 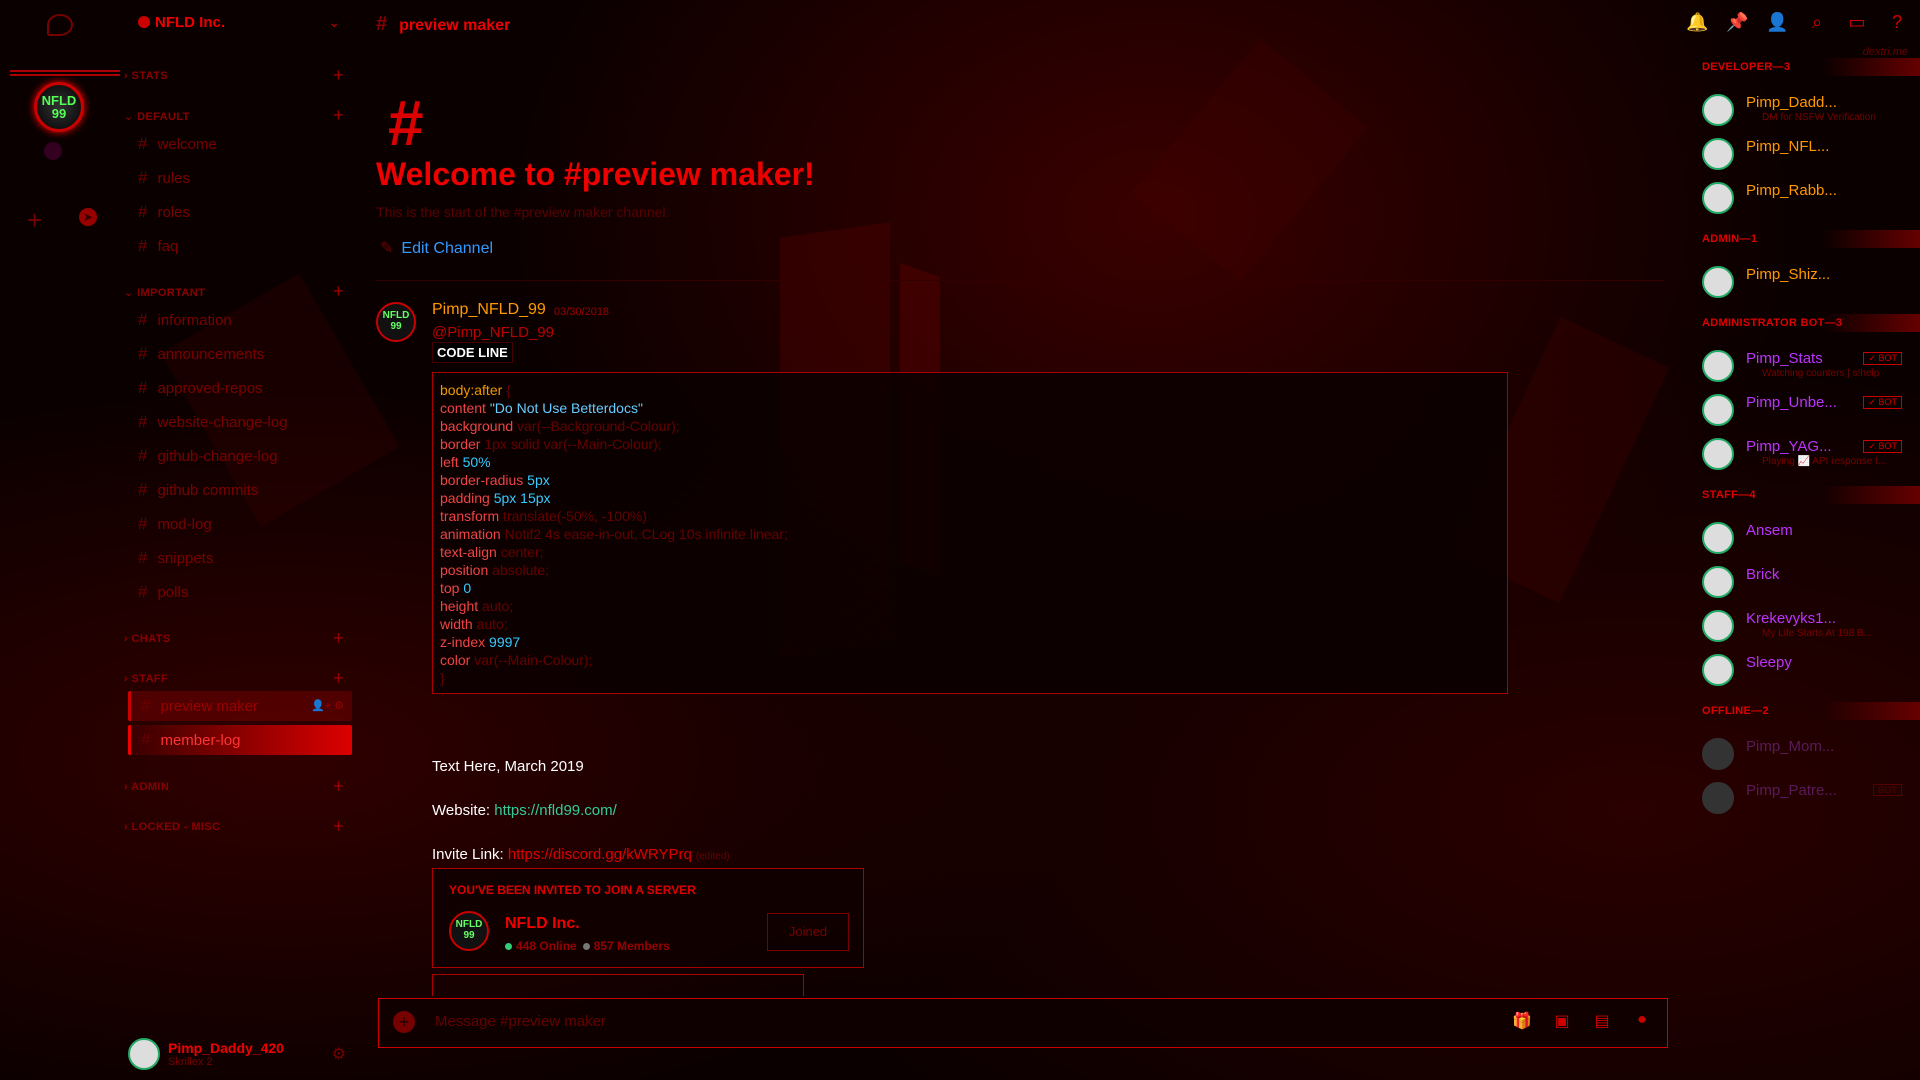 I want to click on members-dot-icon, so click(x=586, y=946).